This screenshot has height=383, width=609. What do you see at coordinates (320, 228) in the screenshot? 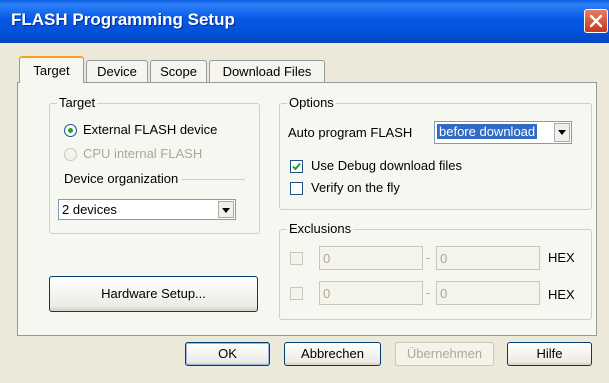
I see `exclusions-group-legend: Exclusions` at bounding box center [320, 228].